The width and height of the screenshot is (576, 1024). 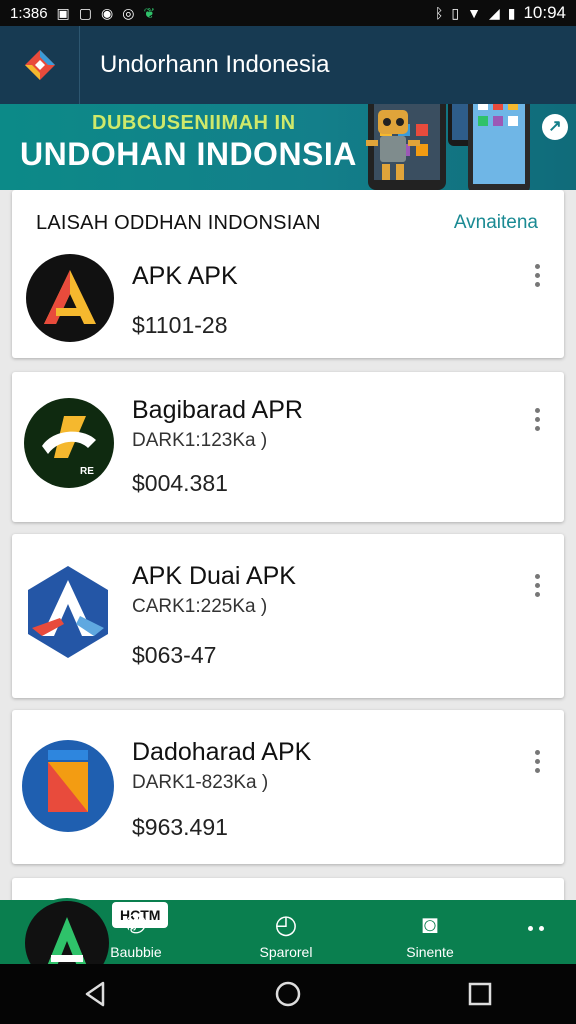 What do you see at coordinates (107, 13) in the screenshot?
I see `sync-notification-icon: ◉` at bounding box center [107, 13].